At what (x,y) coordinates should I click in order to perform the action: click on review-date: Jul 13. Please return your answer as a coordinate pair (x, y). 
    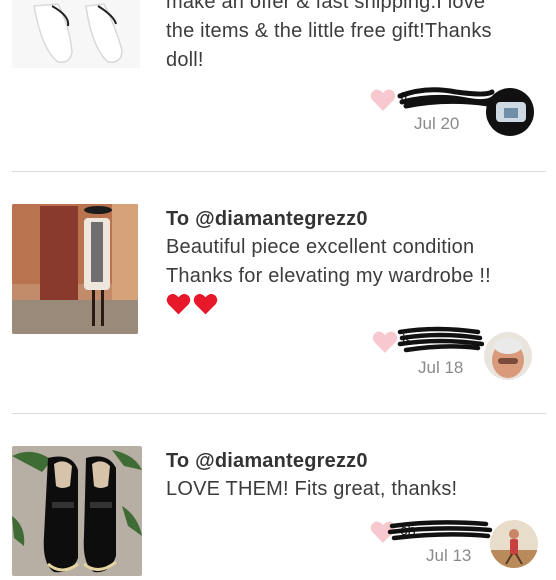
    Looking at the image, I should click on (449, 555).